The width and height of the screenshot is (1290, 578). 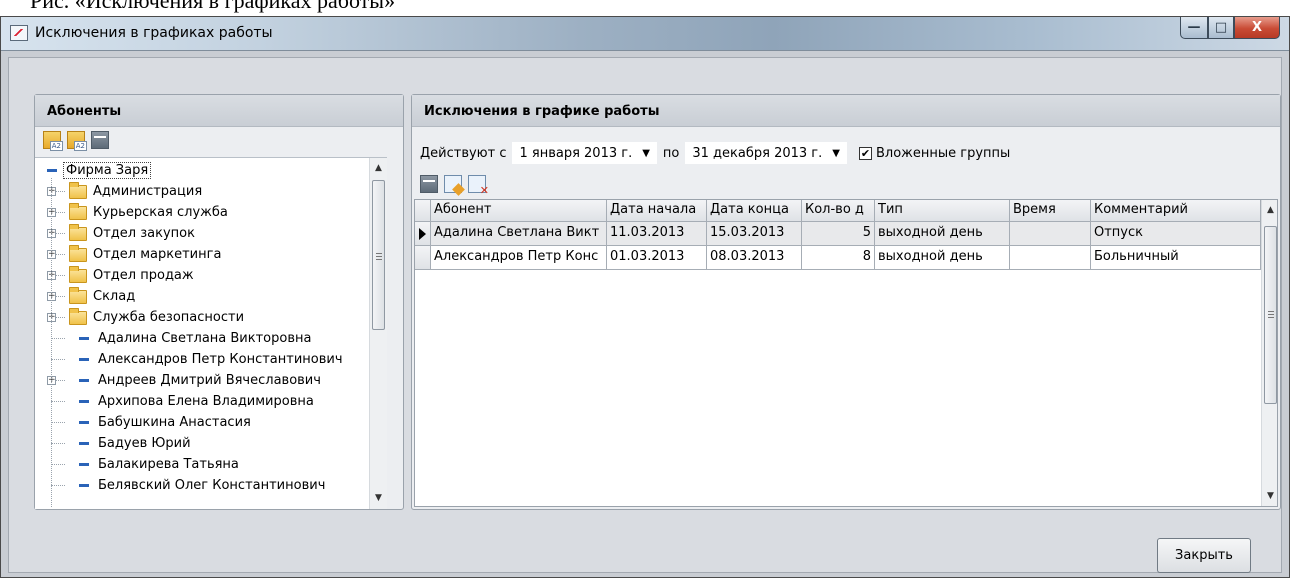 What do you see at coordinates (865, 153) in the screenshot?
I see `nested-groups-checkbox: ✔` at bounding box center [865, 153].